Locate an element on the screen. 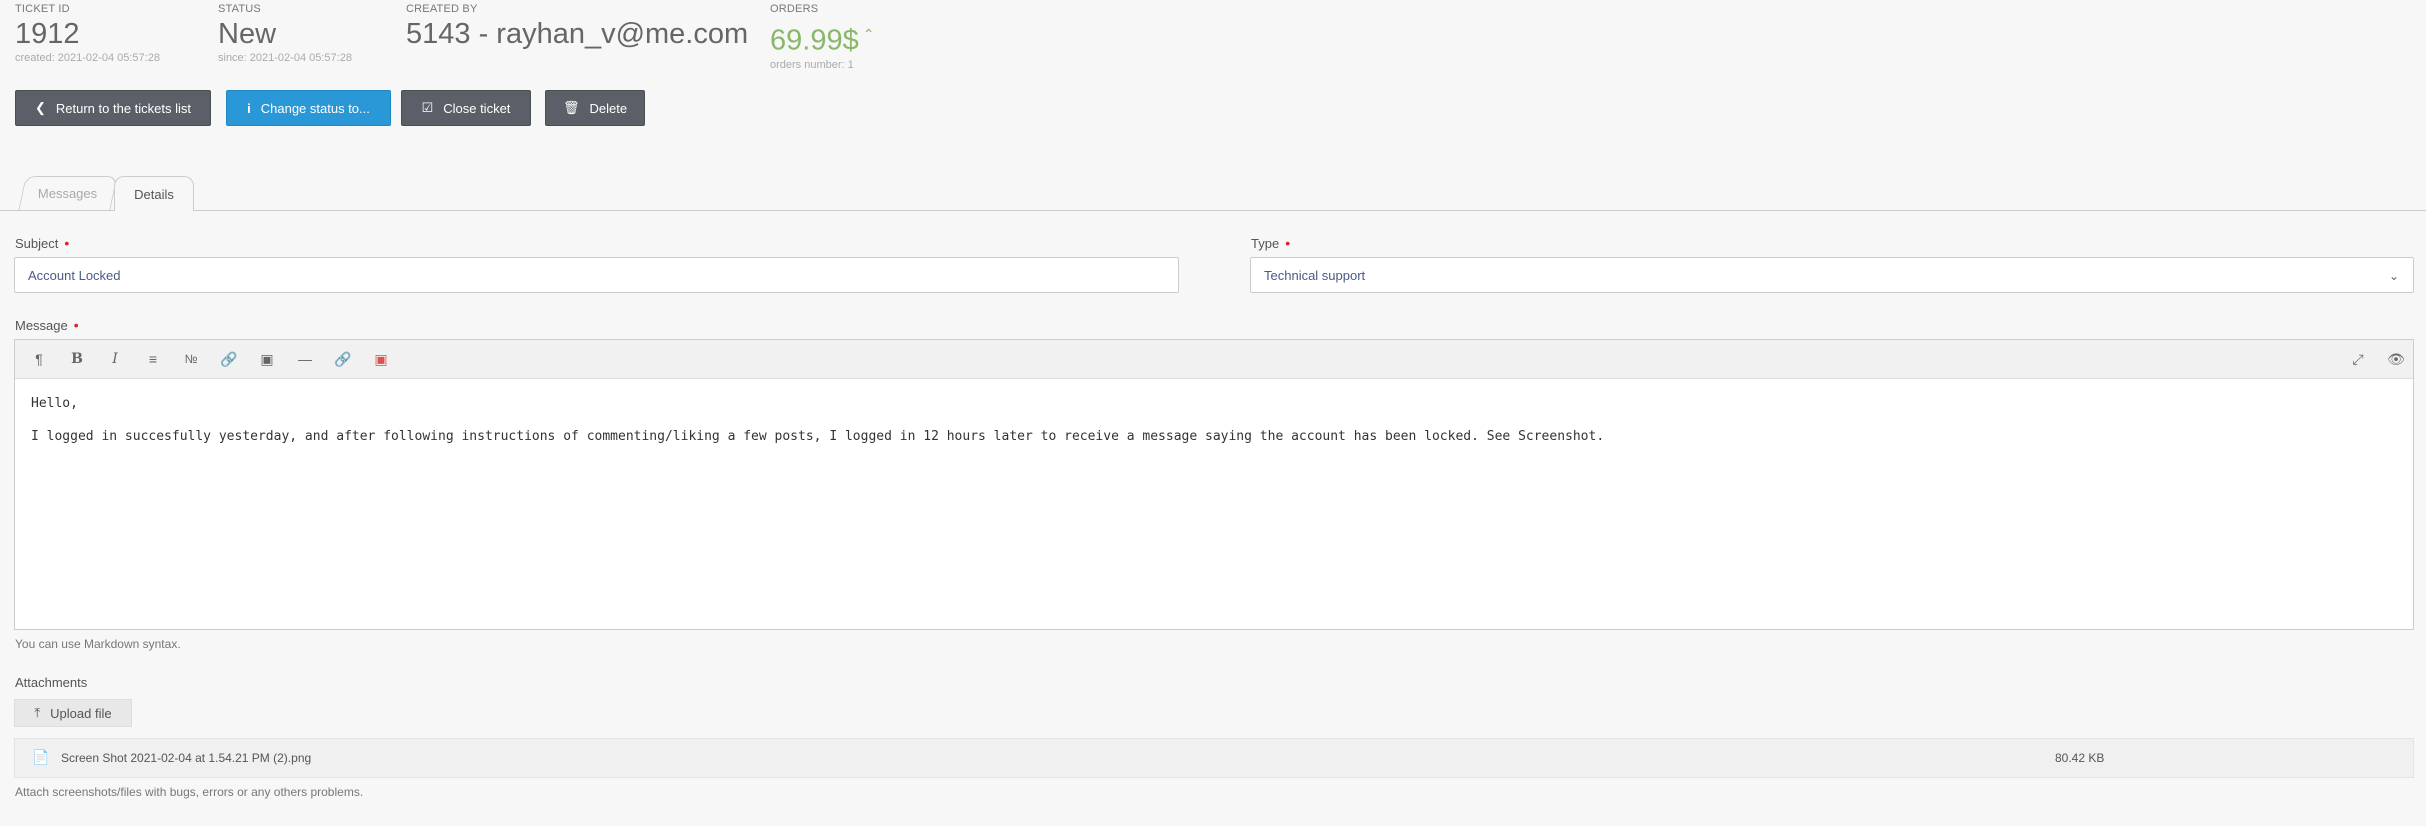 This screenshot has height=826, width=2426. image-icon: ▣ is located at coordinates (267, 359).